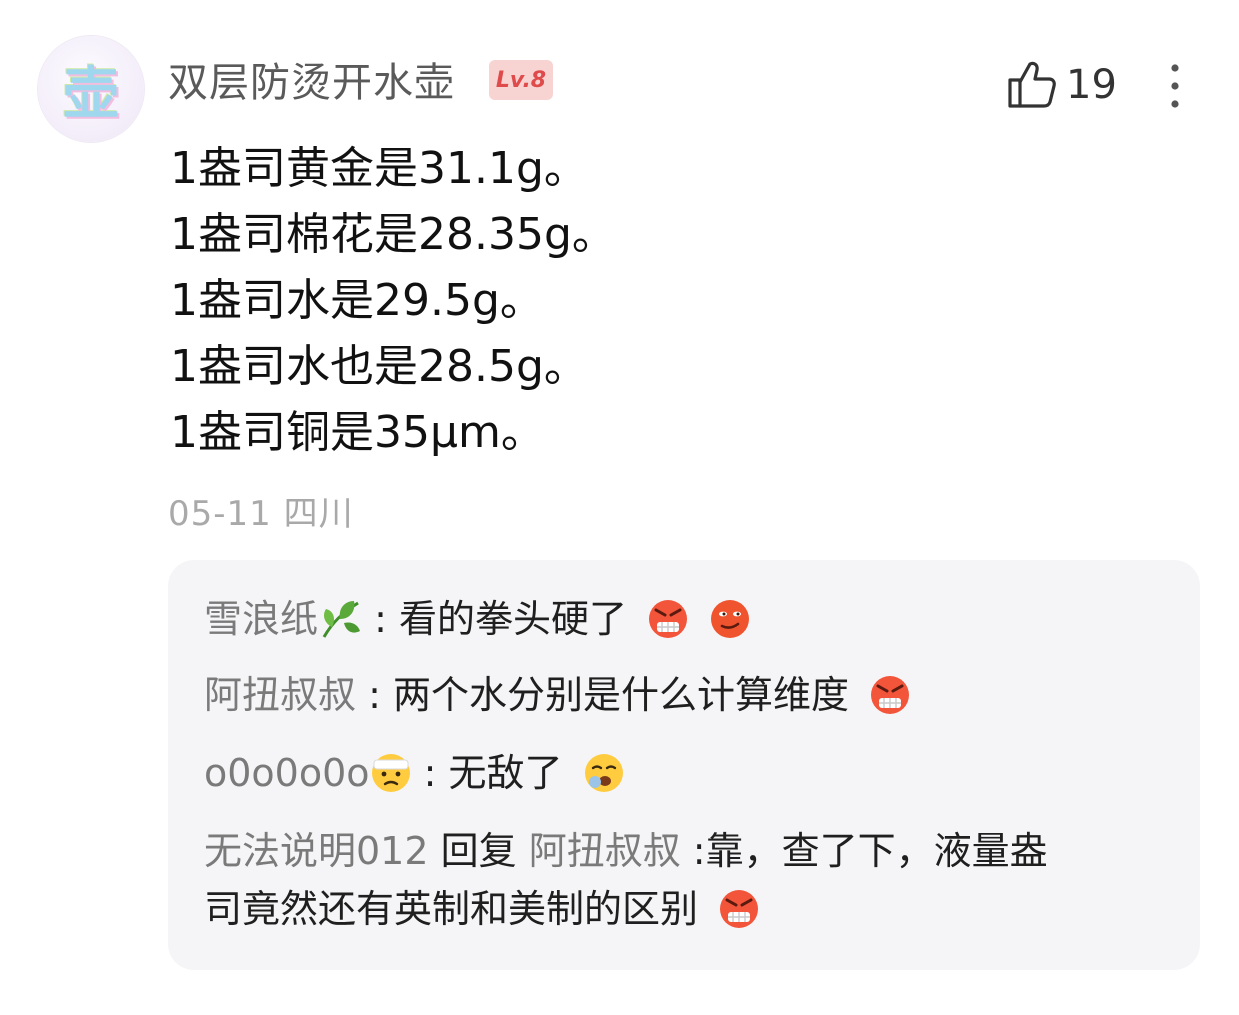 Image resolution: width=1239 pixels, height=1015 pixels. I want to click on reply-item: o0o0o0o : 无敌了, so click(414, 773).